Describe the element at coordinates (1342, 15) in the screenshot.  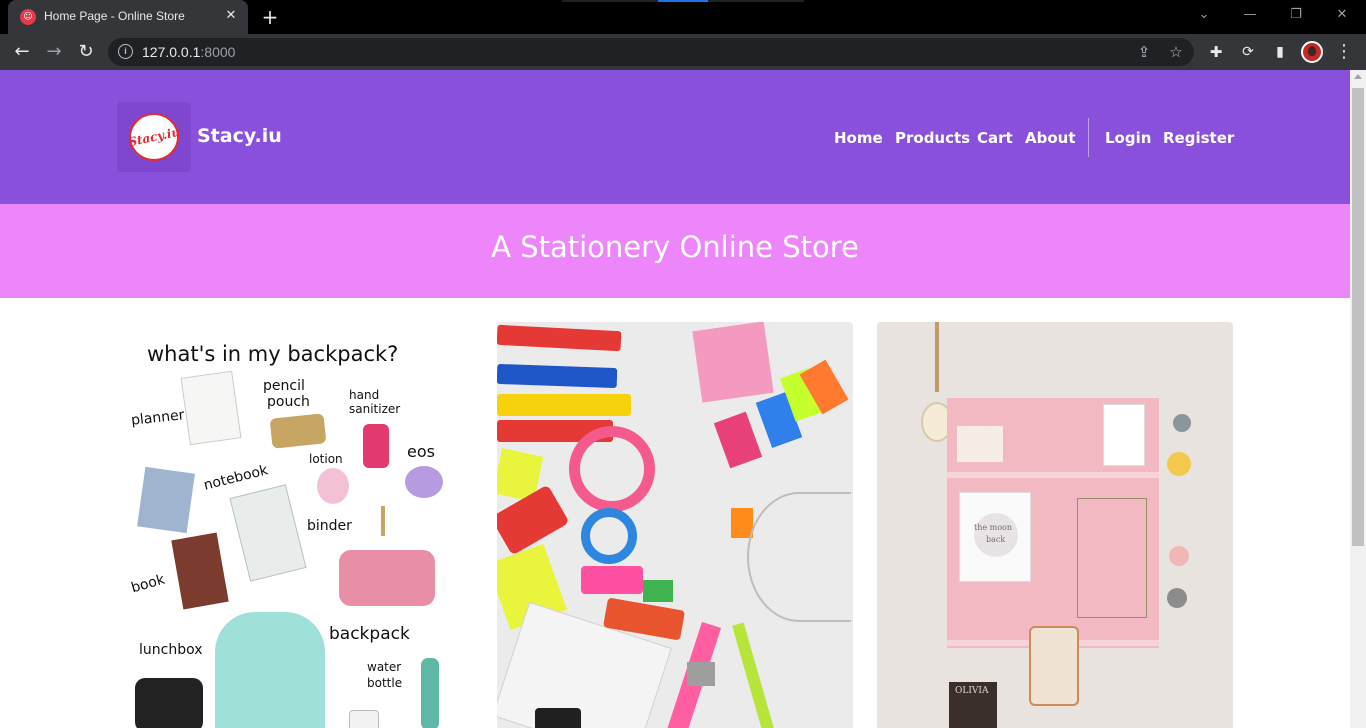
I see `close-window-icon: ✕` at that location.